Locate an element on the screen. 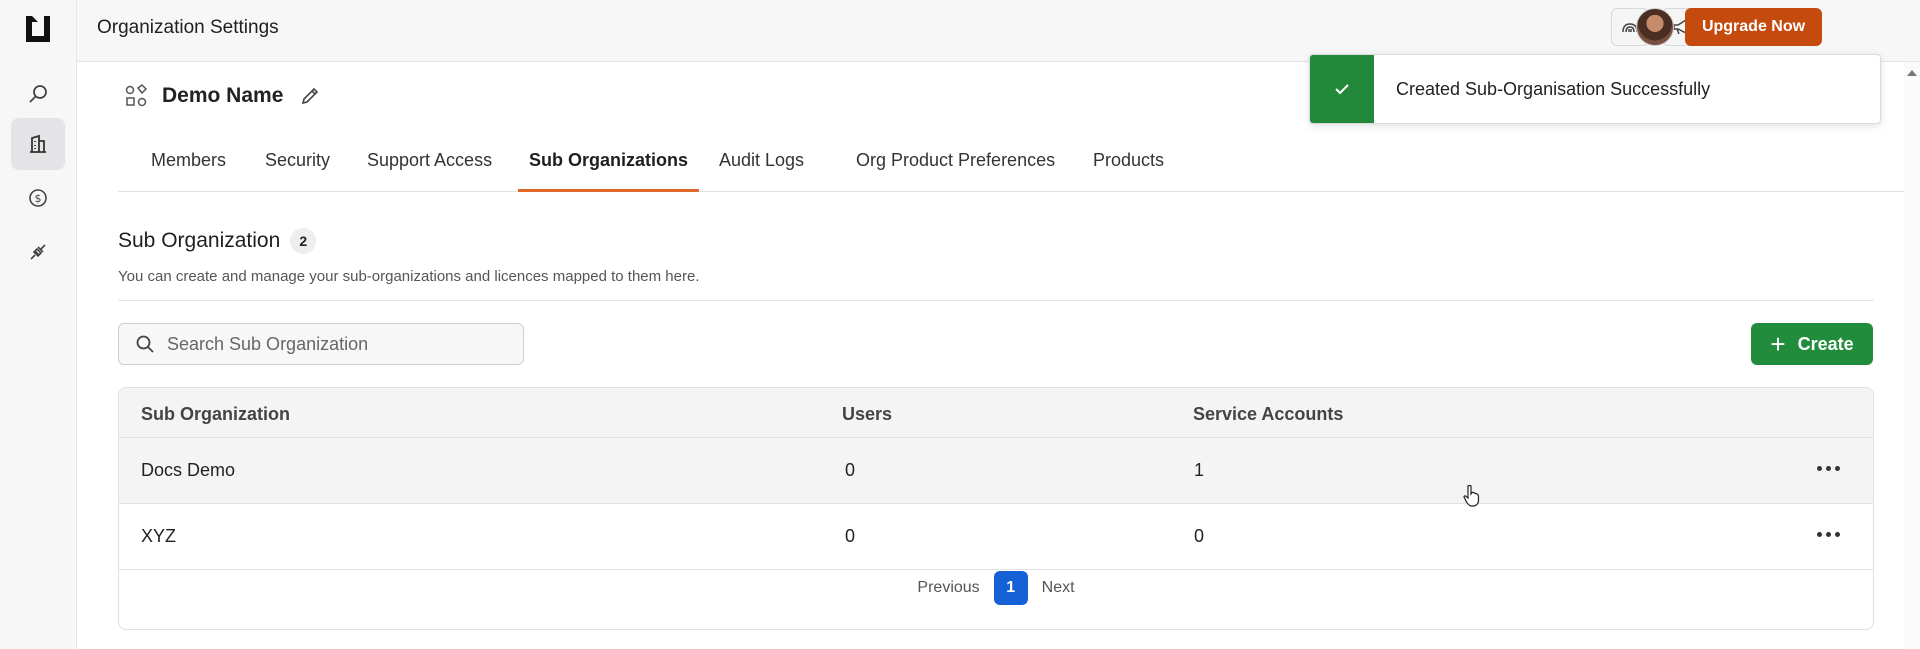  table-row: Docs Demo 0 1 is located at coordinates (996, 471).